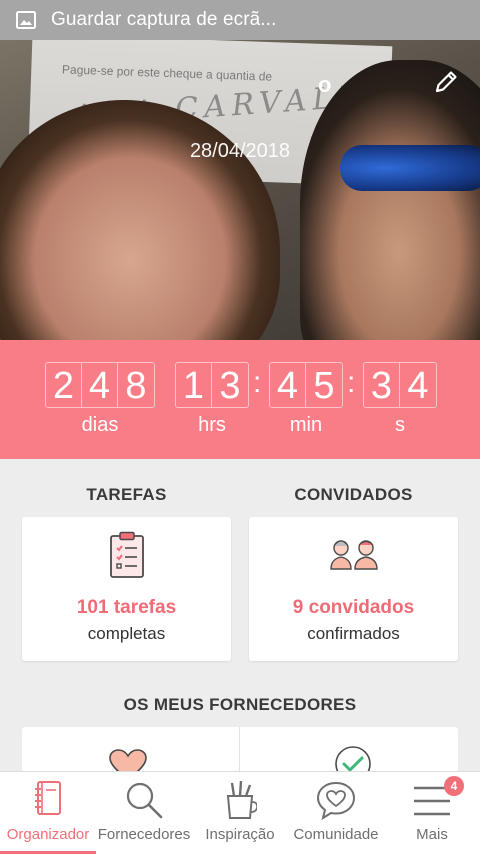 The height and width of the screenshot is (854, 480). What do you see at coordinates (136, 386) in the screenshot?
I see `countdown-digit: 8` at bounding box center [136, 386].